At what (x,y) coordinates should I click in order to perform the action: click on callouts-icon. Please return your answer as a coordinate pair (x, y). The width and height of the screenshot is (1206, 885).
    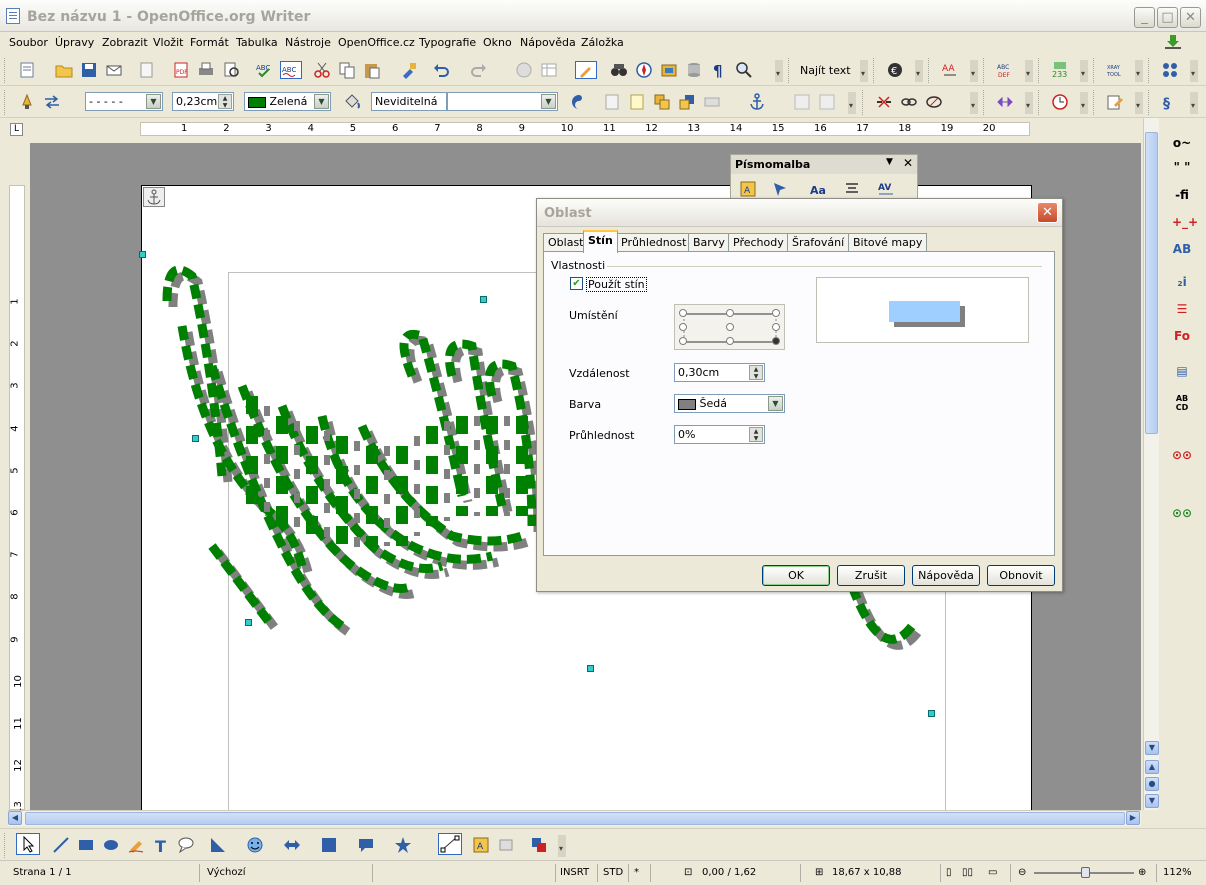
    Looking at the image, I should click on (366, 845).